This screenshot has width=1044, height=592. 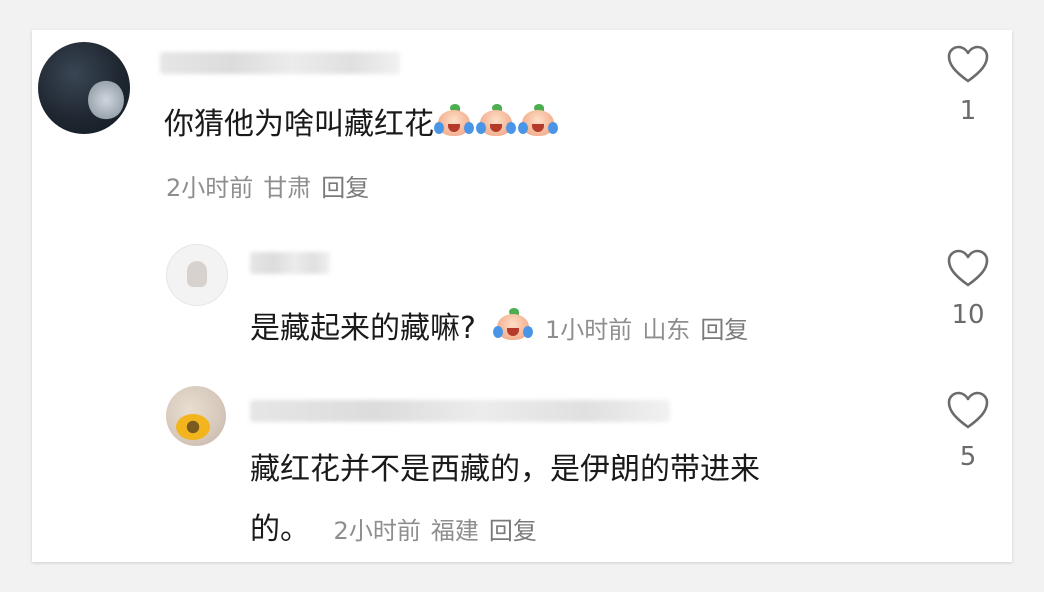 What do you see at coordinates (968, 431) in the screenshot?
I see `like-button: 5` at bounding box center [968, 431].